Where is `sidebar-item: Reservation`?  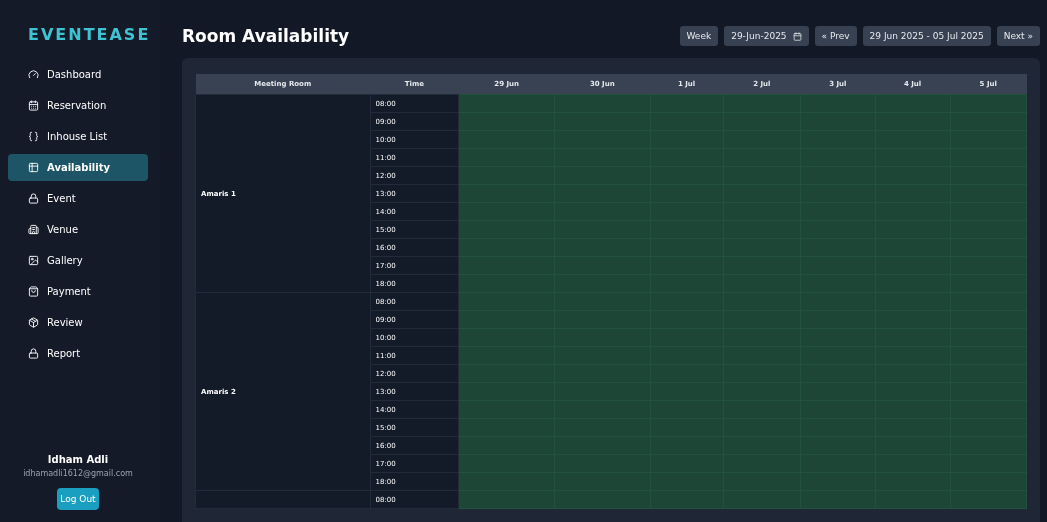 sidebar-item: Reservation is located at coordinates (78, 105).